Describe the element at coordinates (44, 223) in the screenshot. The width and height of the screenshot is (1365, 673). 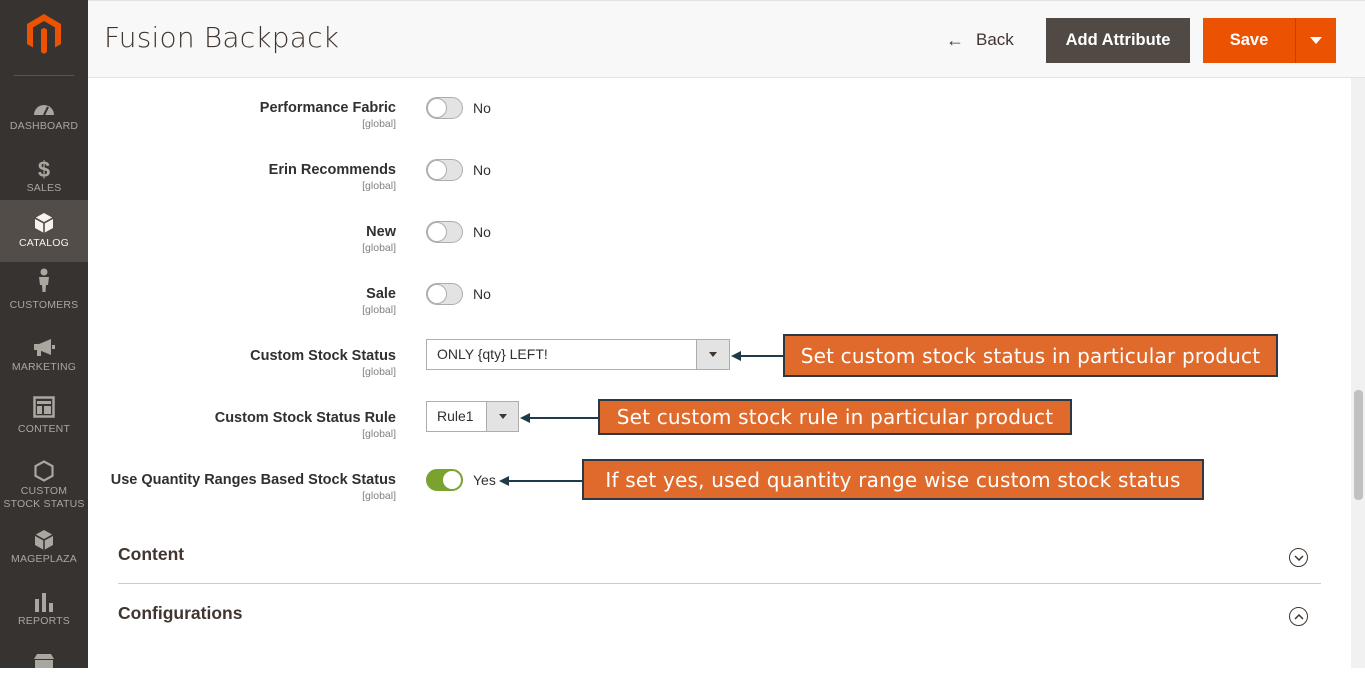
I see `cube-icon` at that location.